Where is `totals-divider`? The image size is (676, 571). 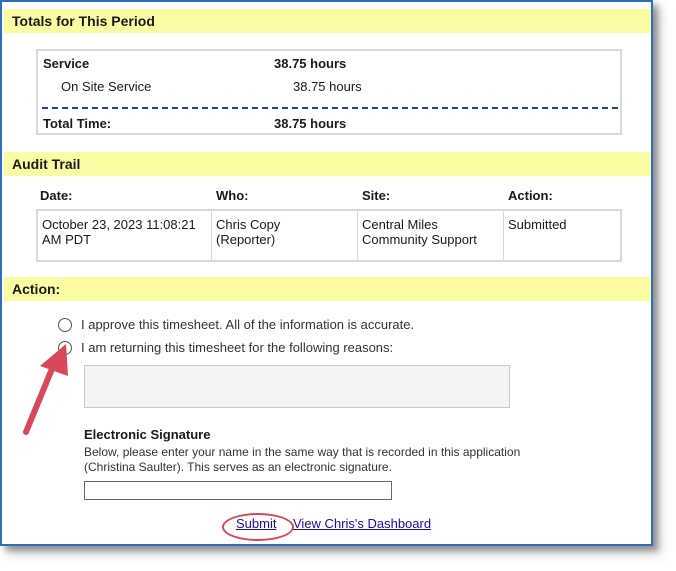 totals-divider is located at coordinates (330, 108).